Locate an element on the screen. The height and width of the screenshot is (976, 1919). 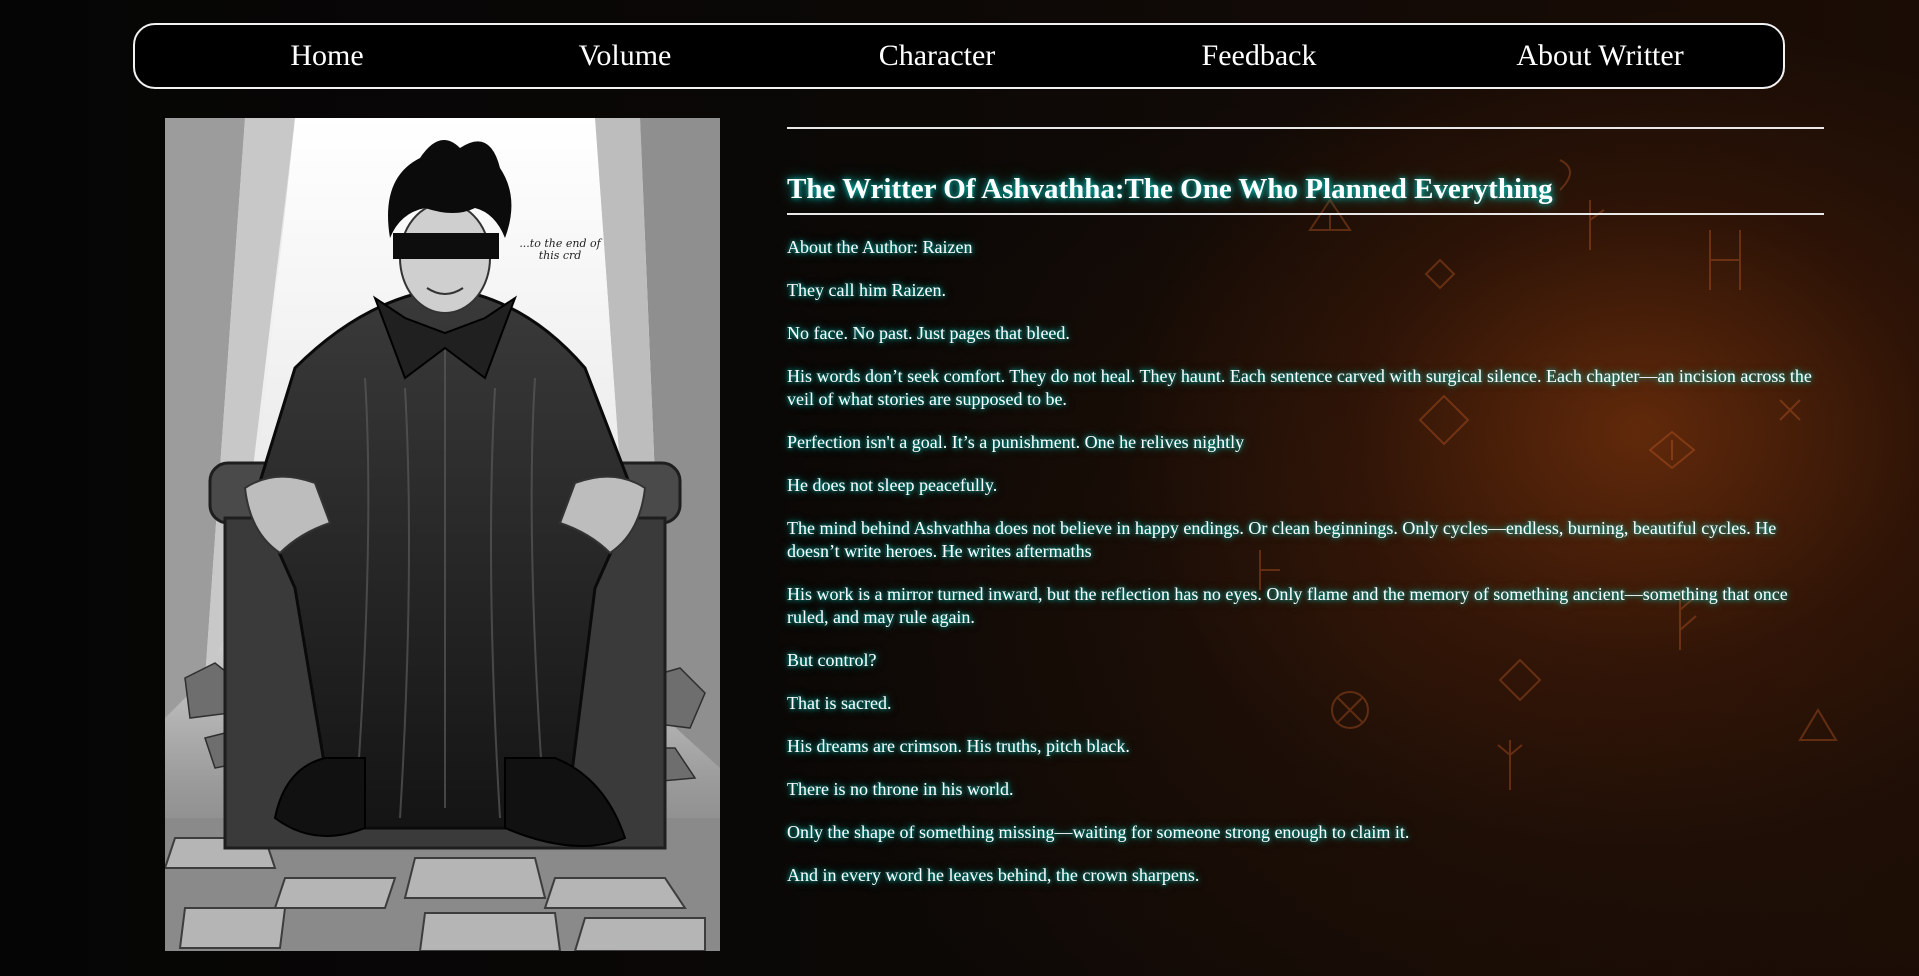
portrait-caption: ...to the end of this crd is located at coordinates (560, 249).